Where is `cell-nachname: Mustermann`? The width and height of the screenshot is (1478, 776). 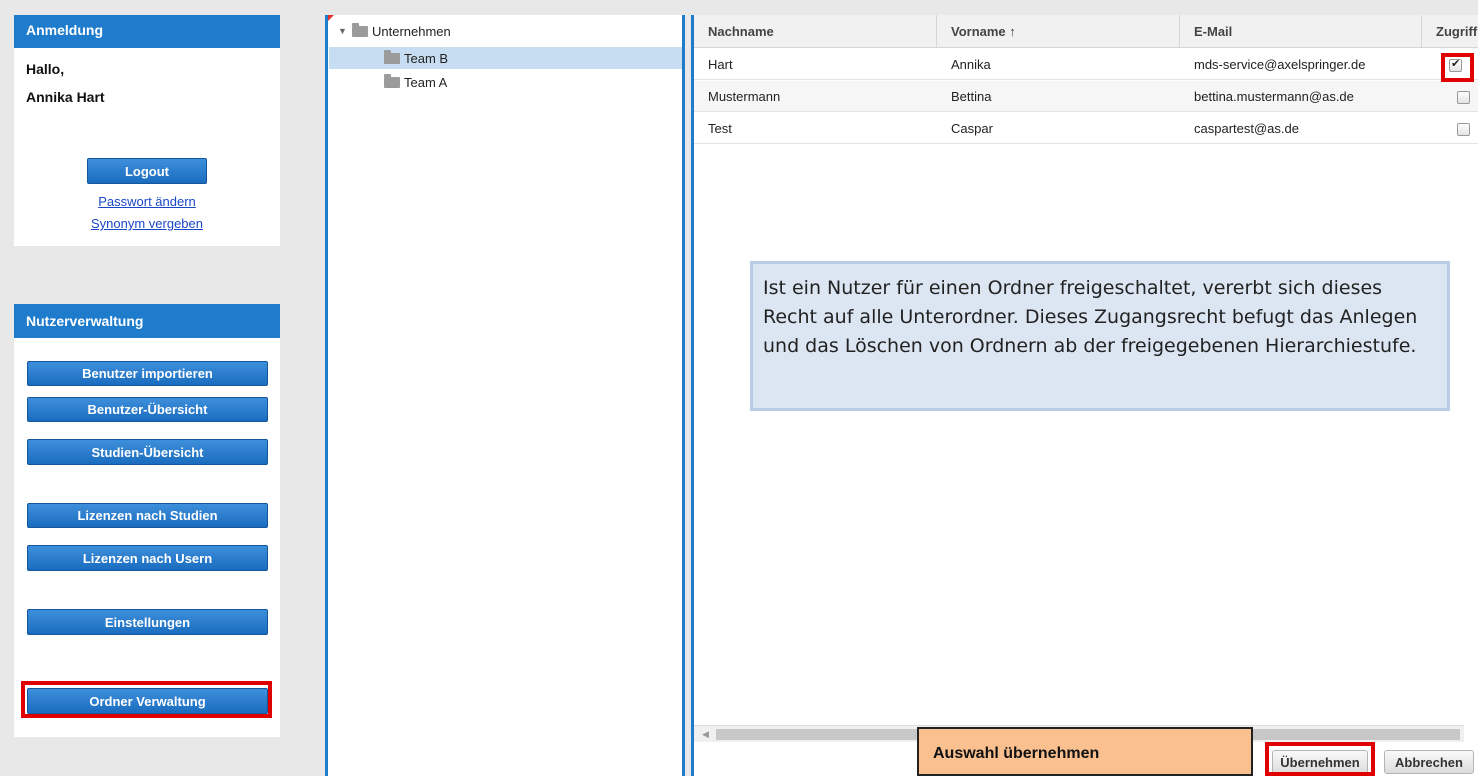 cell-nachname: Mustermann is located at coordinates (744, 96).